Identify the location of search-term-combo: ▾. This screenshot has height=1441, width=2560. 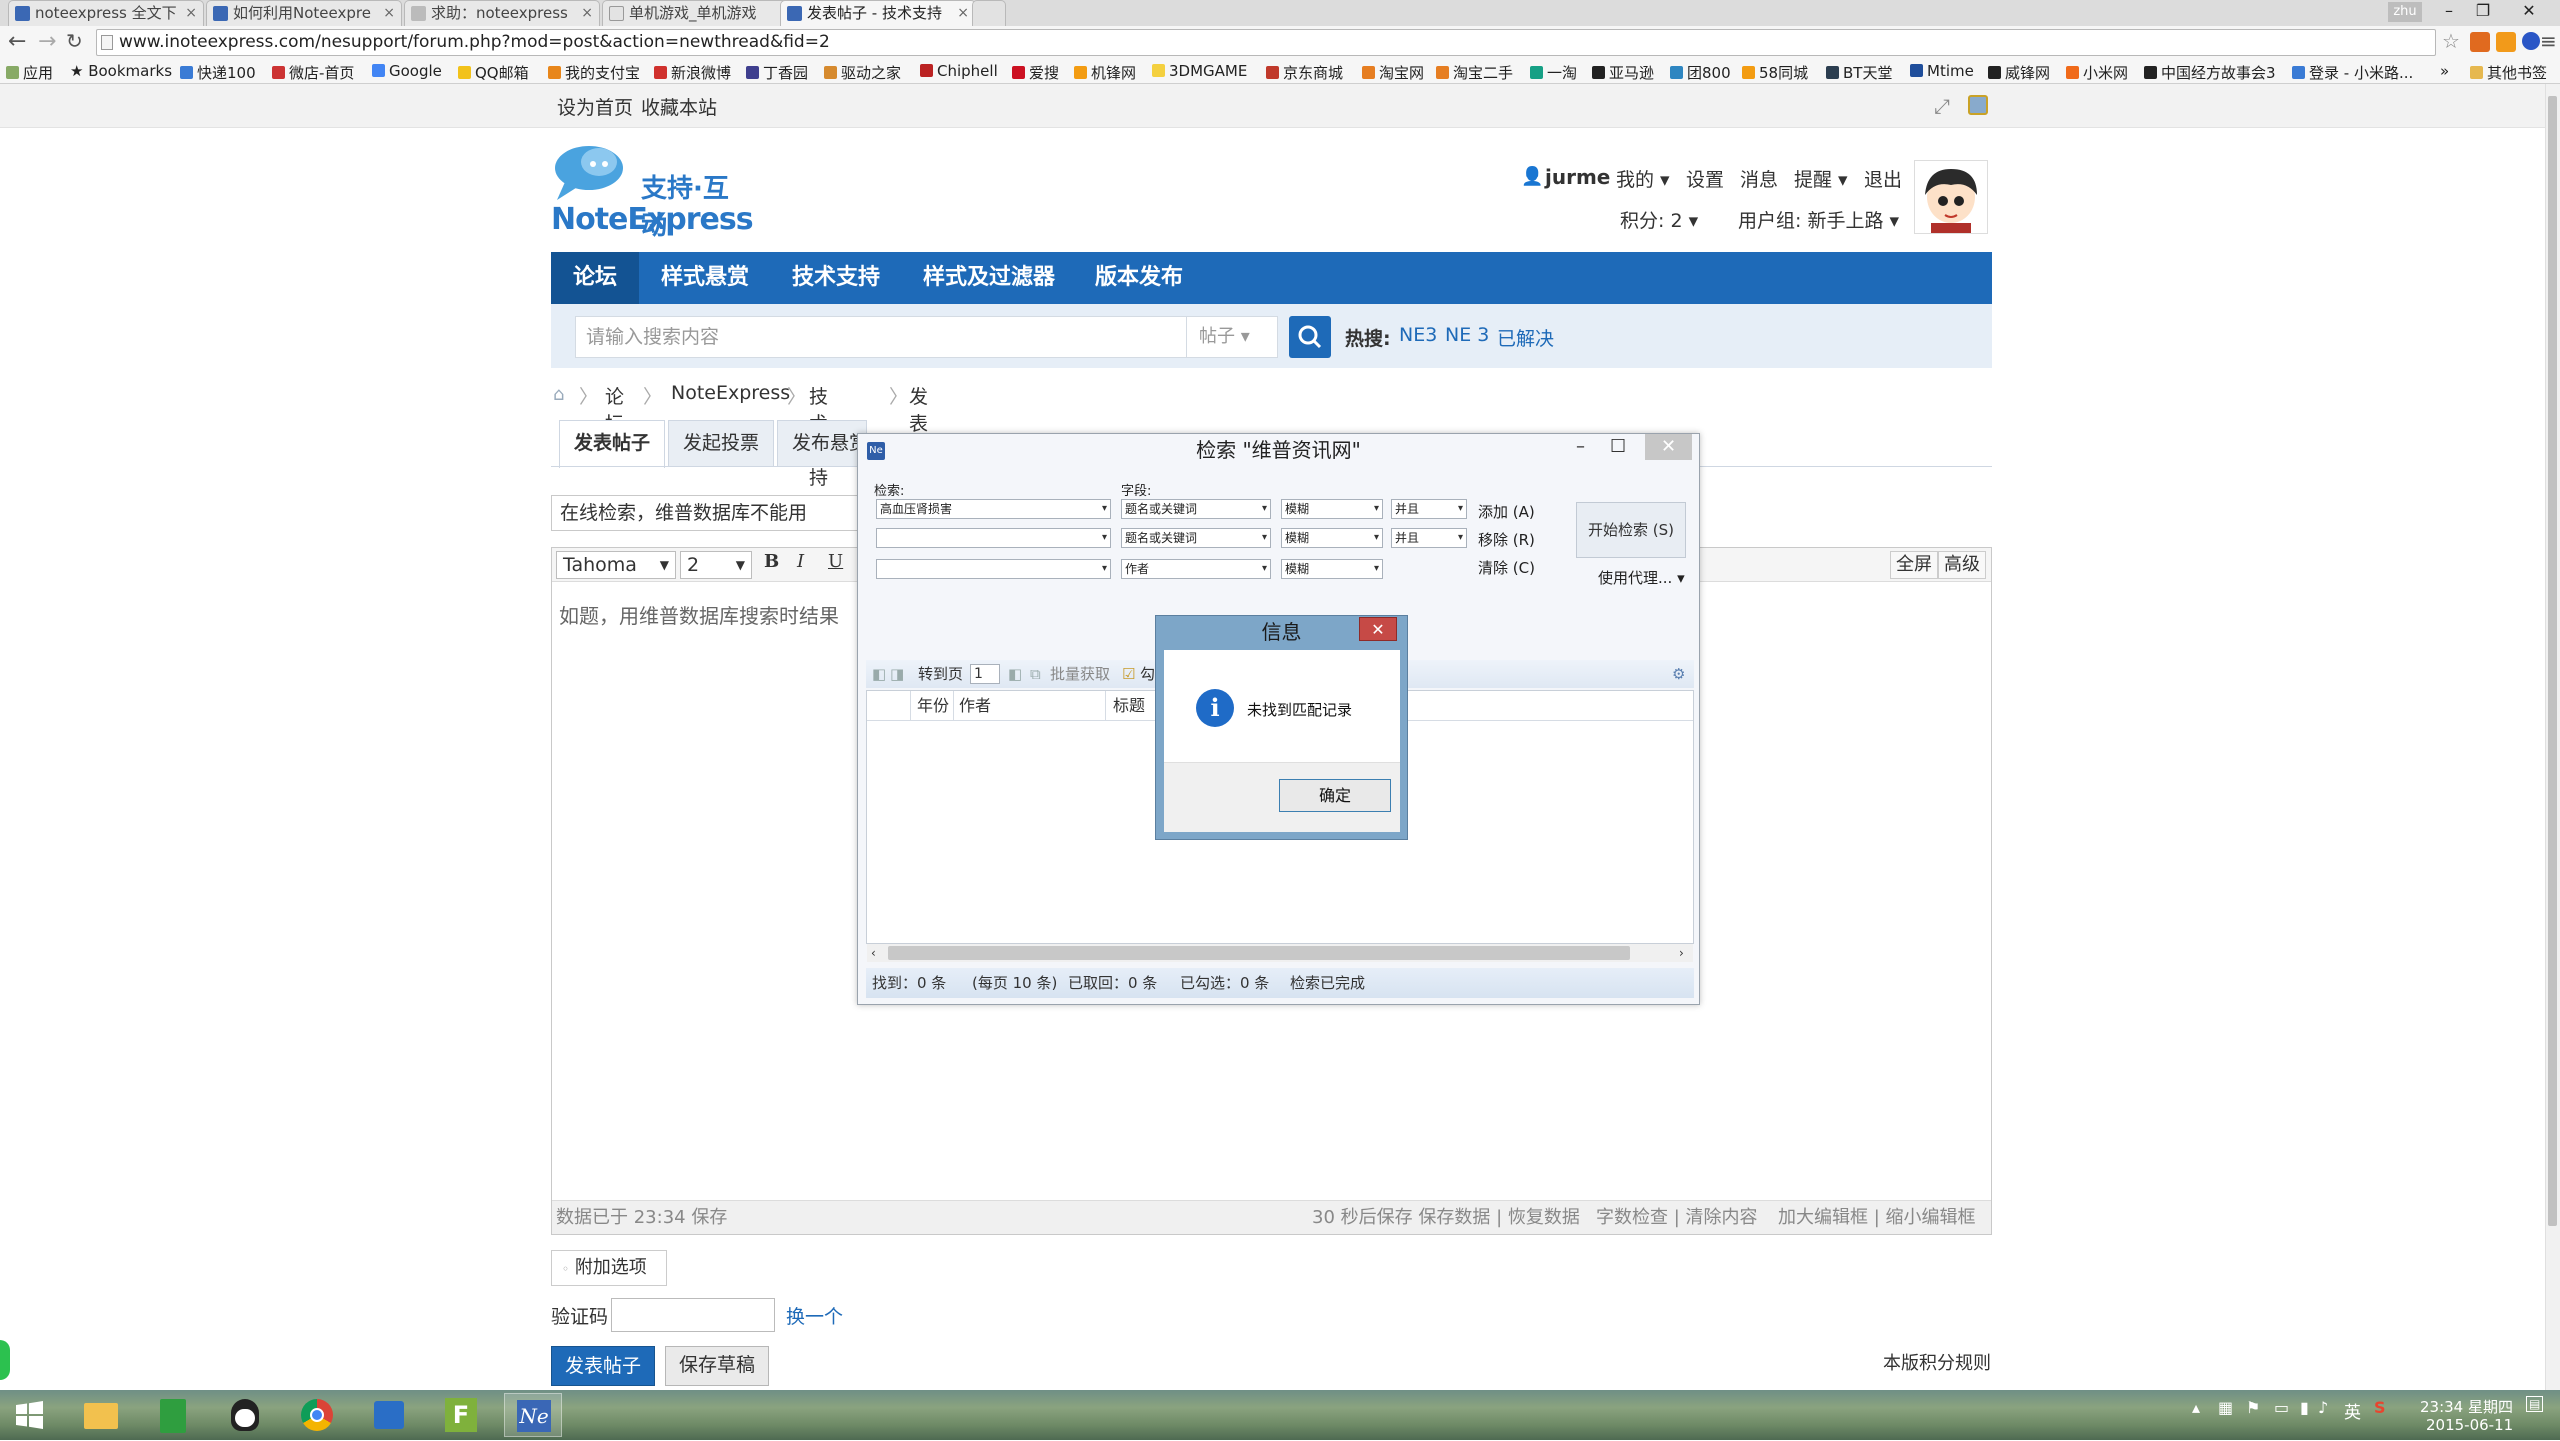
(993, 538).